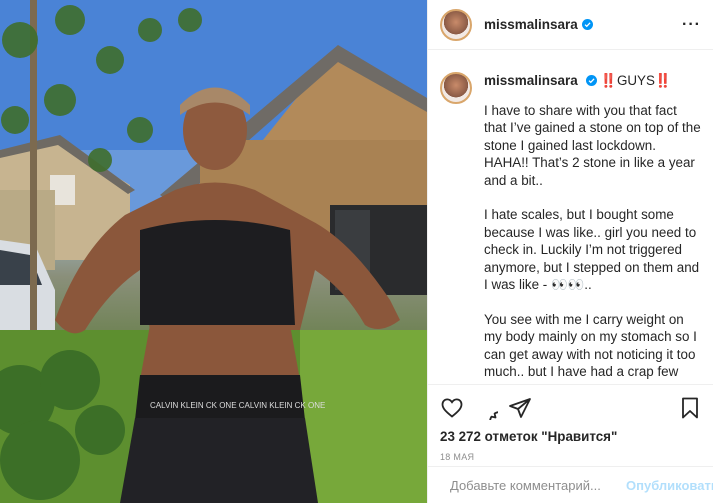 The image size is (713, 503). What do you see at coordinates (237, 405) in the screenshot?
I see `waistband-text: CALVIN KLEIN CK ONE CALVIN KLEIN CK ONE` at bounding box center [237, 405].